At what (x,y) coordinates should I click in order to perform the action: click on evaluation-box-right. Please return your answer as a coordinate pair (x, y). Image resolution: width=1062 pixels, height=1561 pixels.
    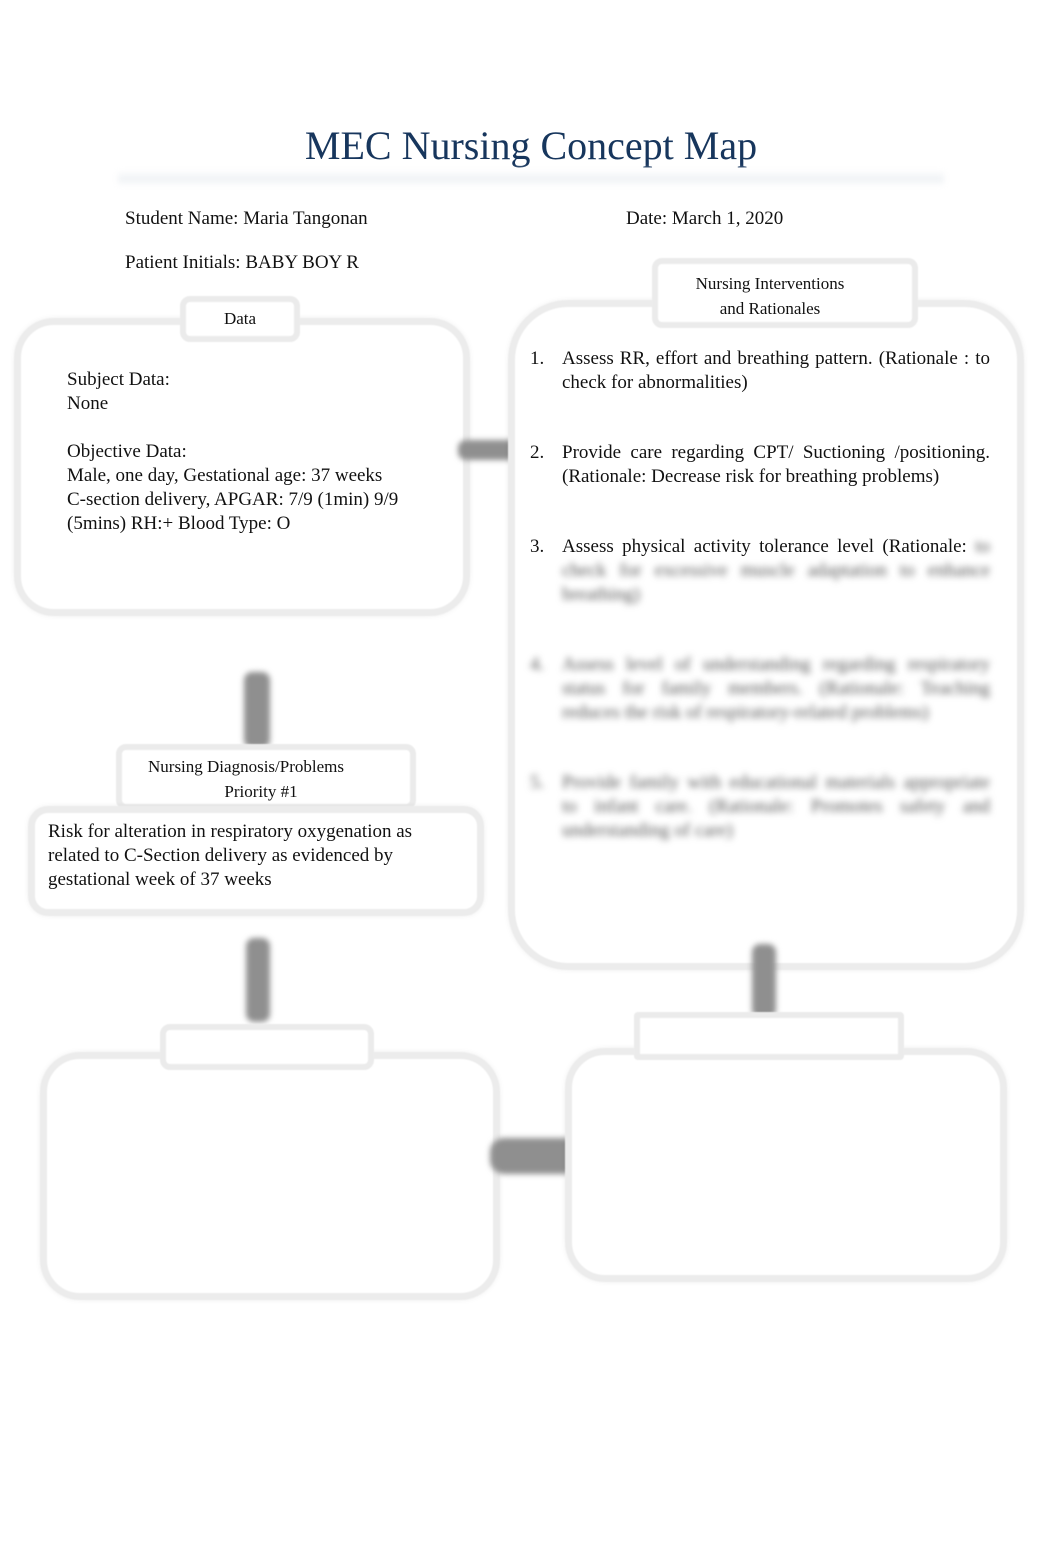
    Looking at the image, I should click on (786, 1165).